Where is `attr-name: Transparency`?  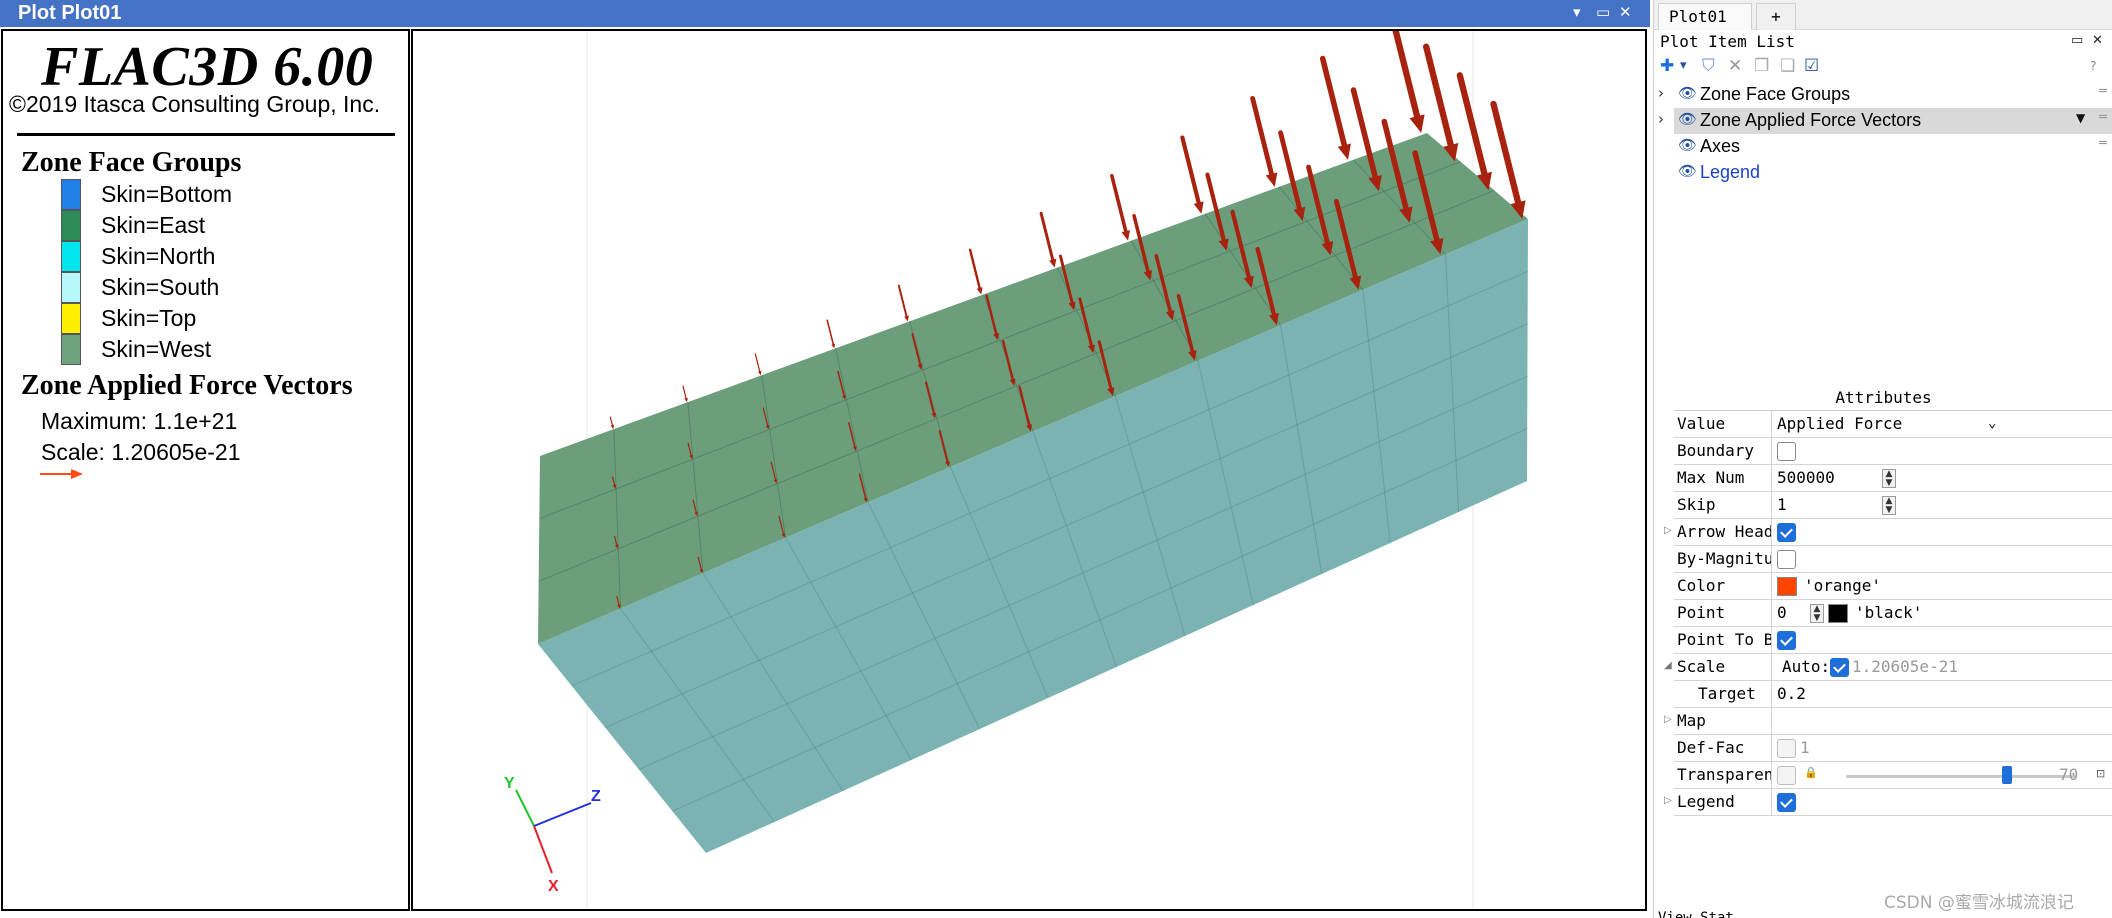
attr-name: Transparency is located at coordinates (1723, 775).